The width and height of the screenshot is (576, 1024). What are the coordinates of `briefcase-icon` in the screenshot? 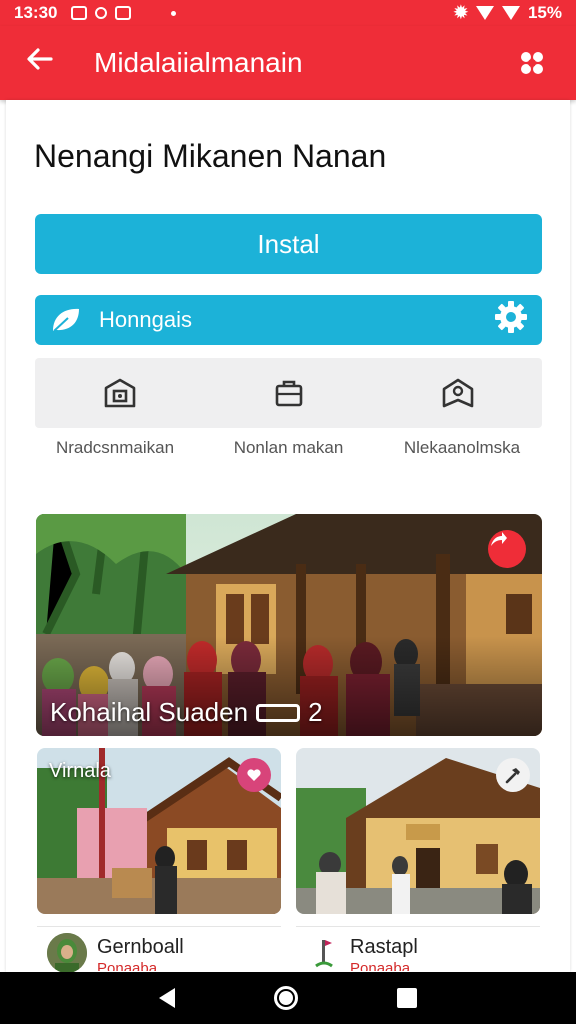 It's located at (289, 393).